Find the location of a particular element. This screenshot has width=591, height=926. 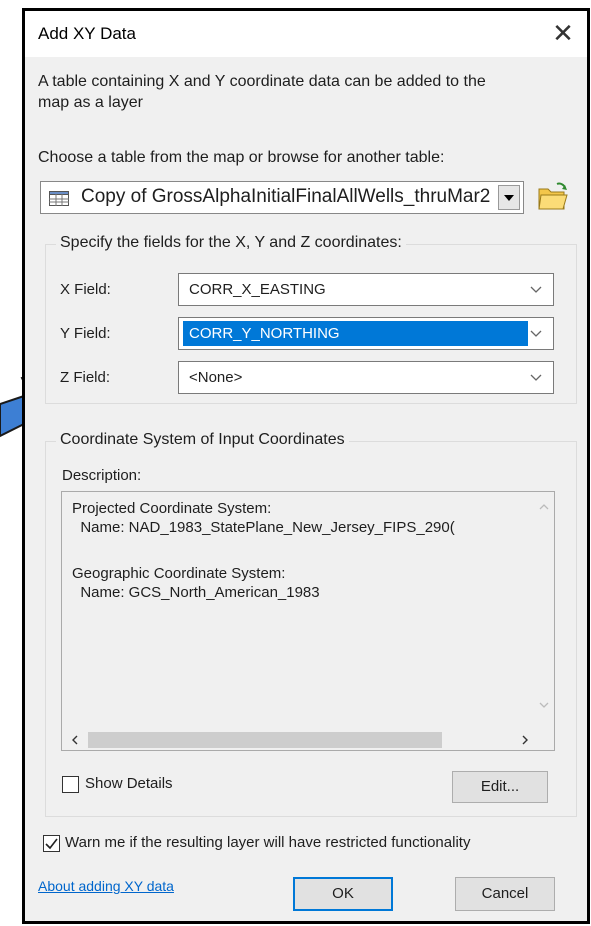

table-icon is located at coordinates (59, 198).